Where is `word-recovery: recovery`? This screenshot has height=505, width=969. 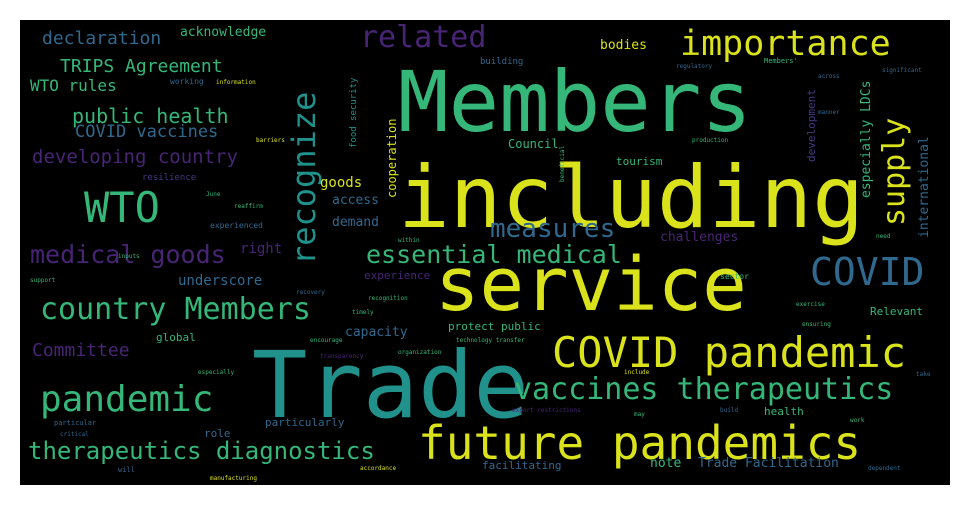 word-recovery: recovery is located at coordinates (310, 292).